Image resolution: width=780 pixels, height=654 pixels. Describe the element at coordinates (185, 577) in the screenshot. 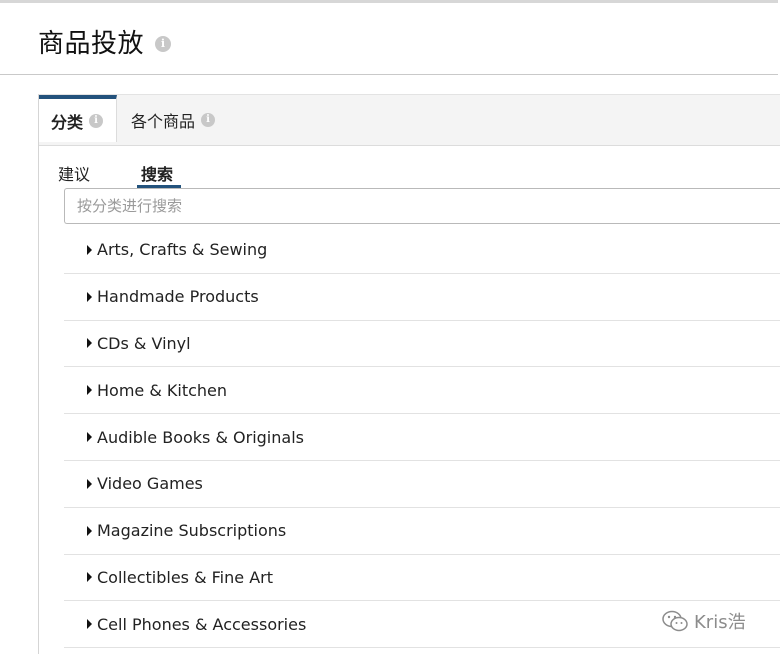

I see `category-label: Collectibles & Fine Art` at that location.